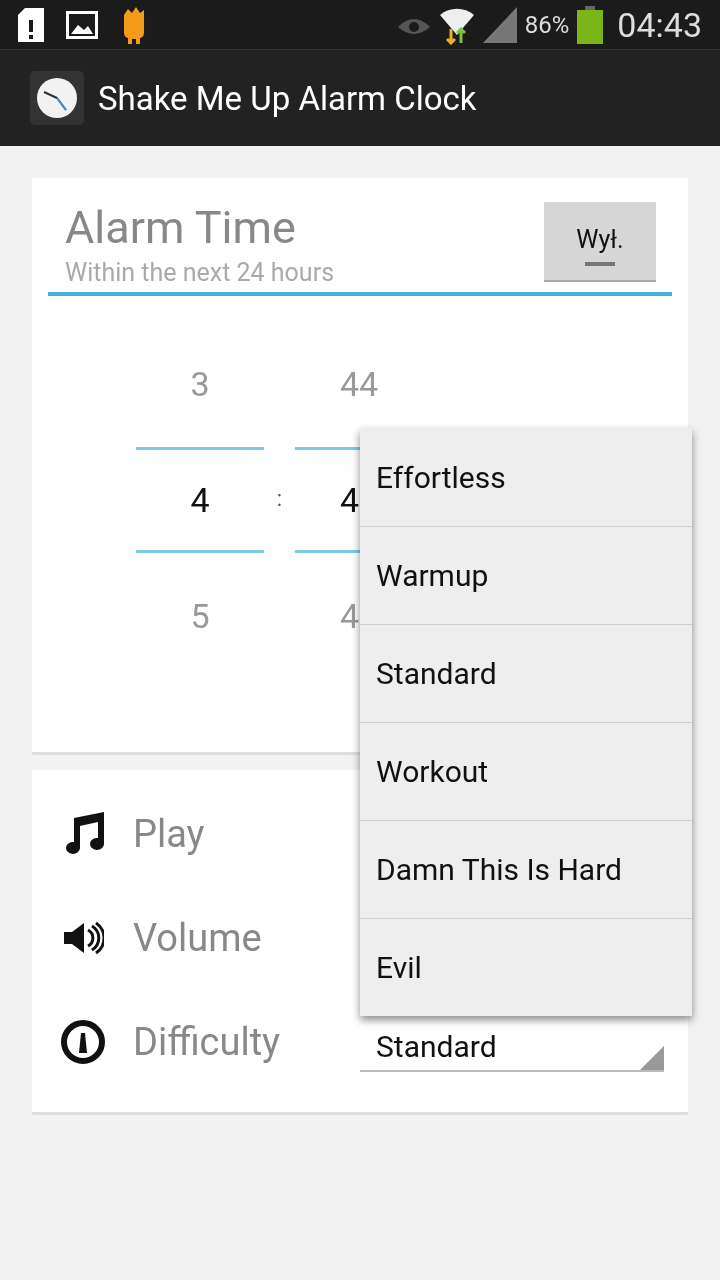  I want to click on battery-icon, so click(590, 24).